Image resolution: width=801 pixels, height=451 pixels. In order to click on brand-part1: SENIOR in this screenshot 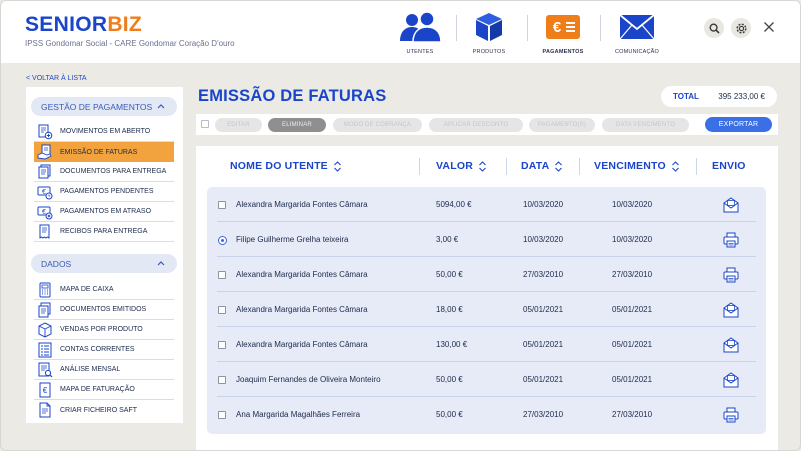, I will do `click(66, 24)`.